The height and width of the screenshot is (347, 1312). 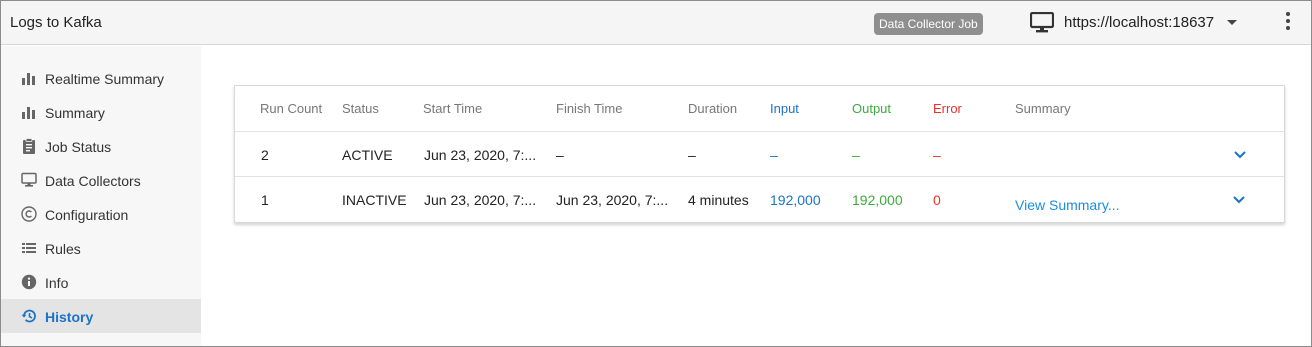 I want to click on cell-finish-time: –, so click(x=560, y=155).